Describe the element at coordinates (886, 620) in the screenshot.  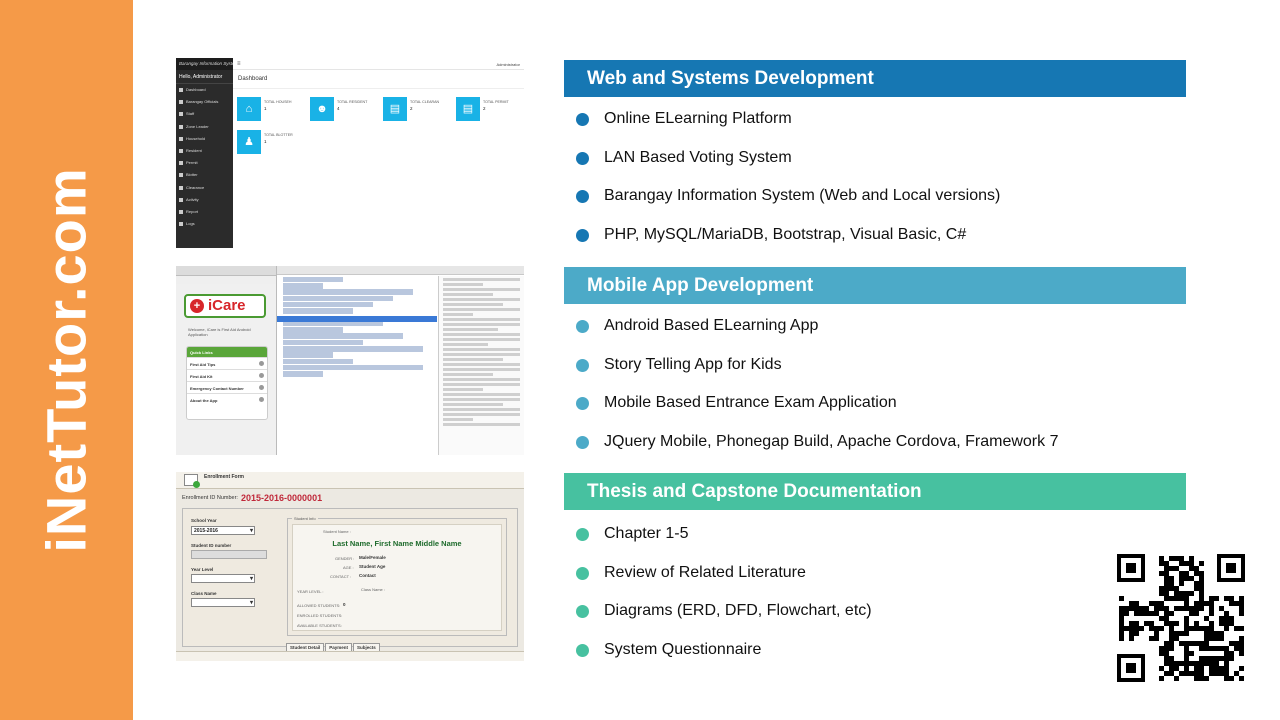
I see `list-item: Diagrams (ERD, DFD, Flowchart, etc)` at that location.